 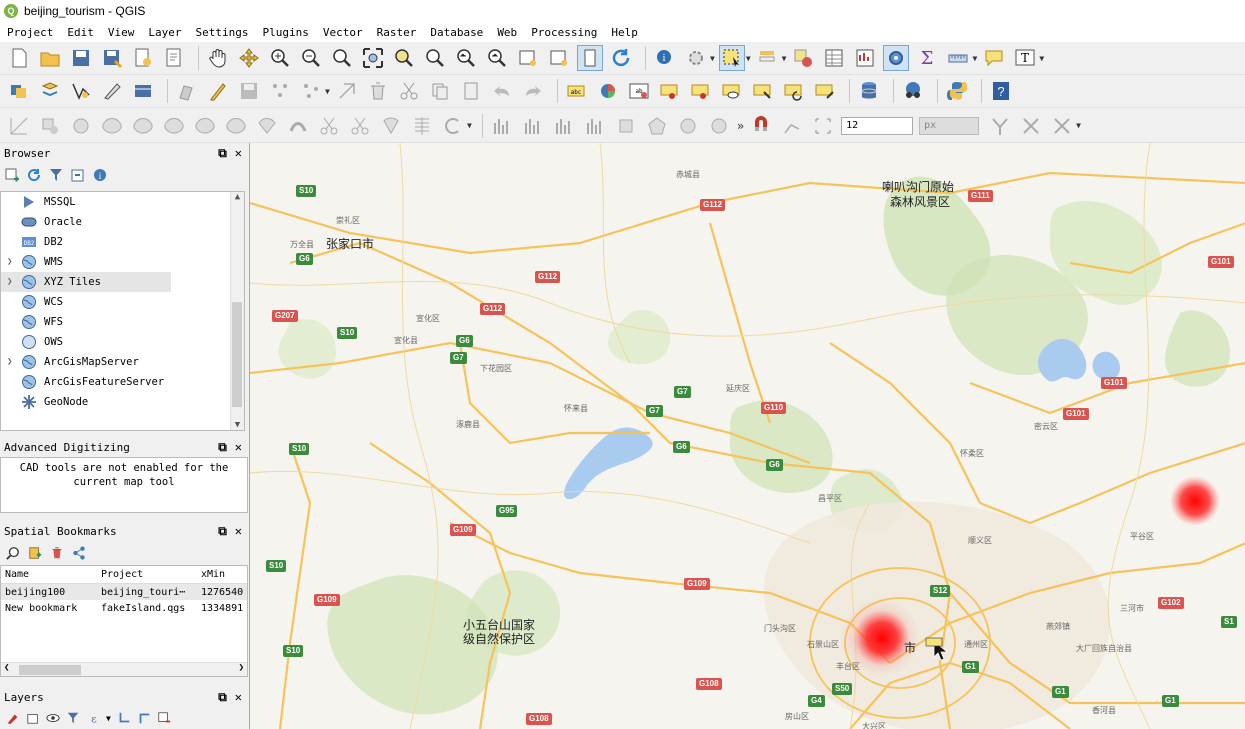 What do you see at coordinates (834, 58) in the screenshot?
I see `attribute-table-icon` at bounding box center [834, 58].